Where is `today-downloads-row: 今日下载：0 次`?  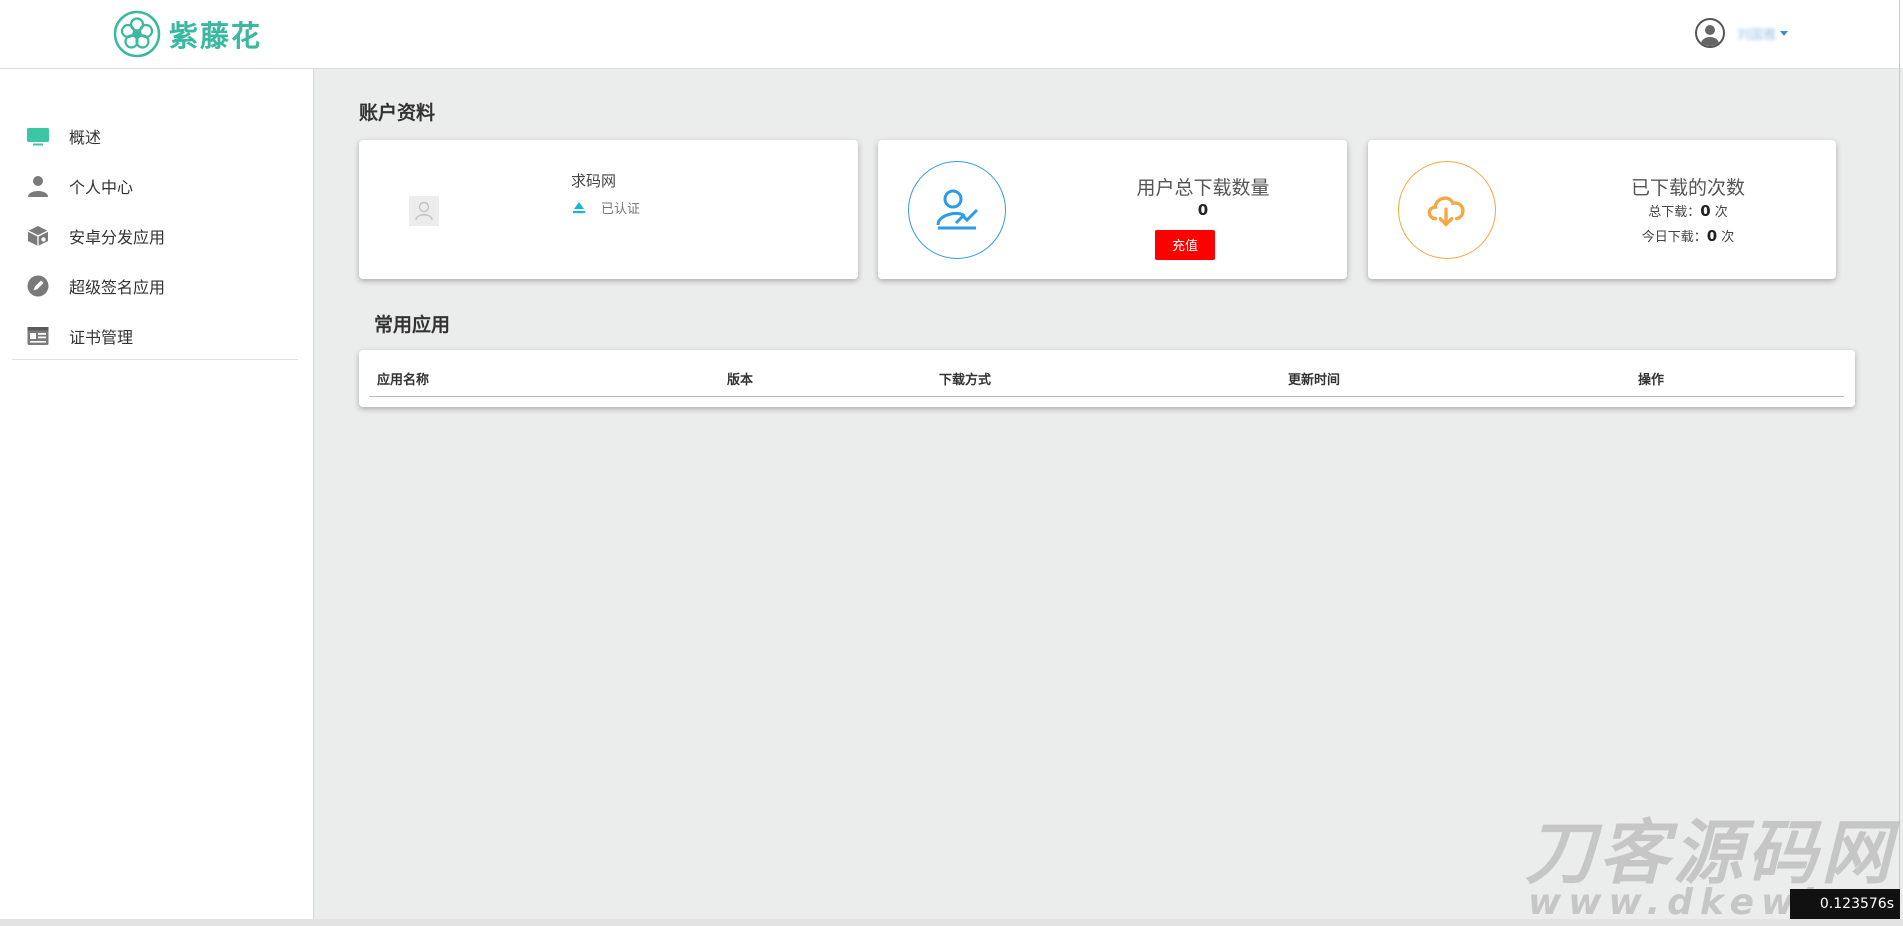 today-downloads-row: 今日下载：0 次 is located at coordinates (1688, 235).